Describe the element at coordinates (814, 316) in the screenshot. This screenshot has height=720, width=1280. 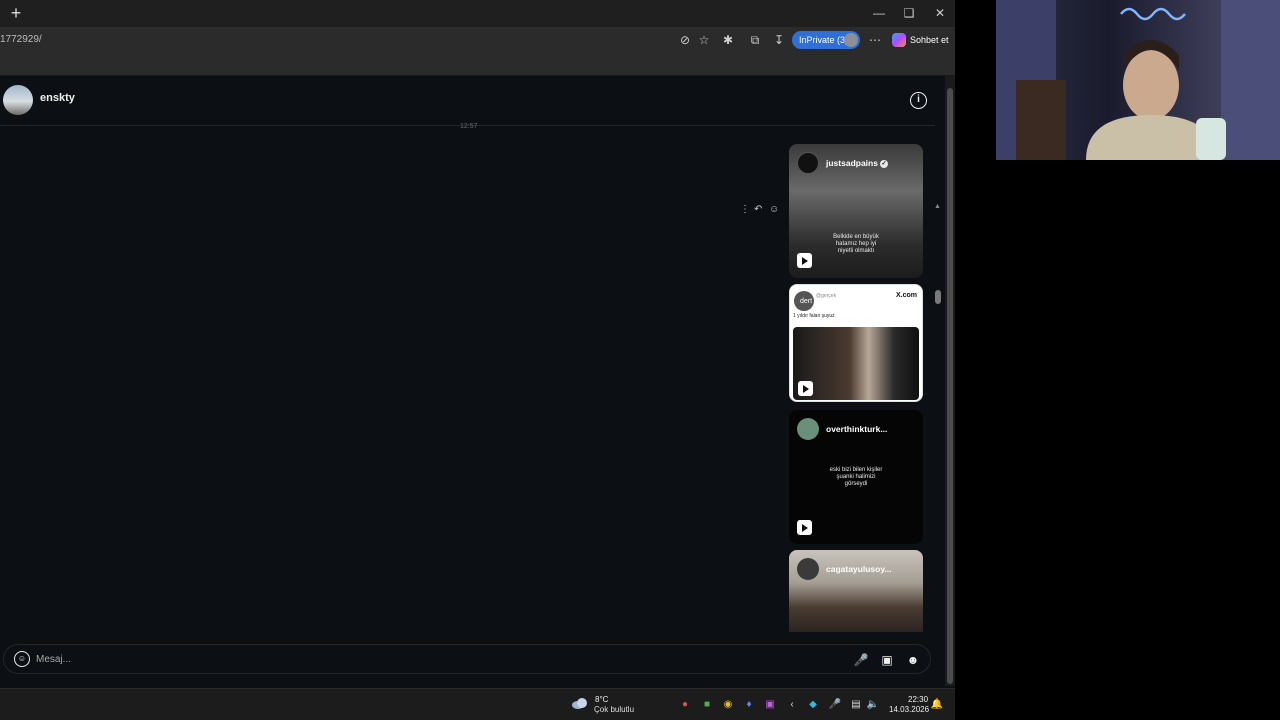
I see `tweet-text: 1 yıldır falan şuyuz` at that location.